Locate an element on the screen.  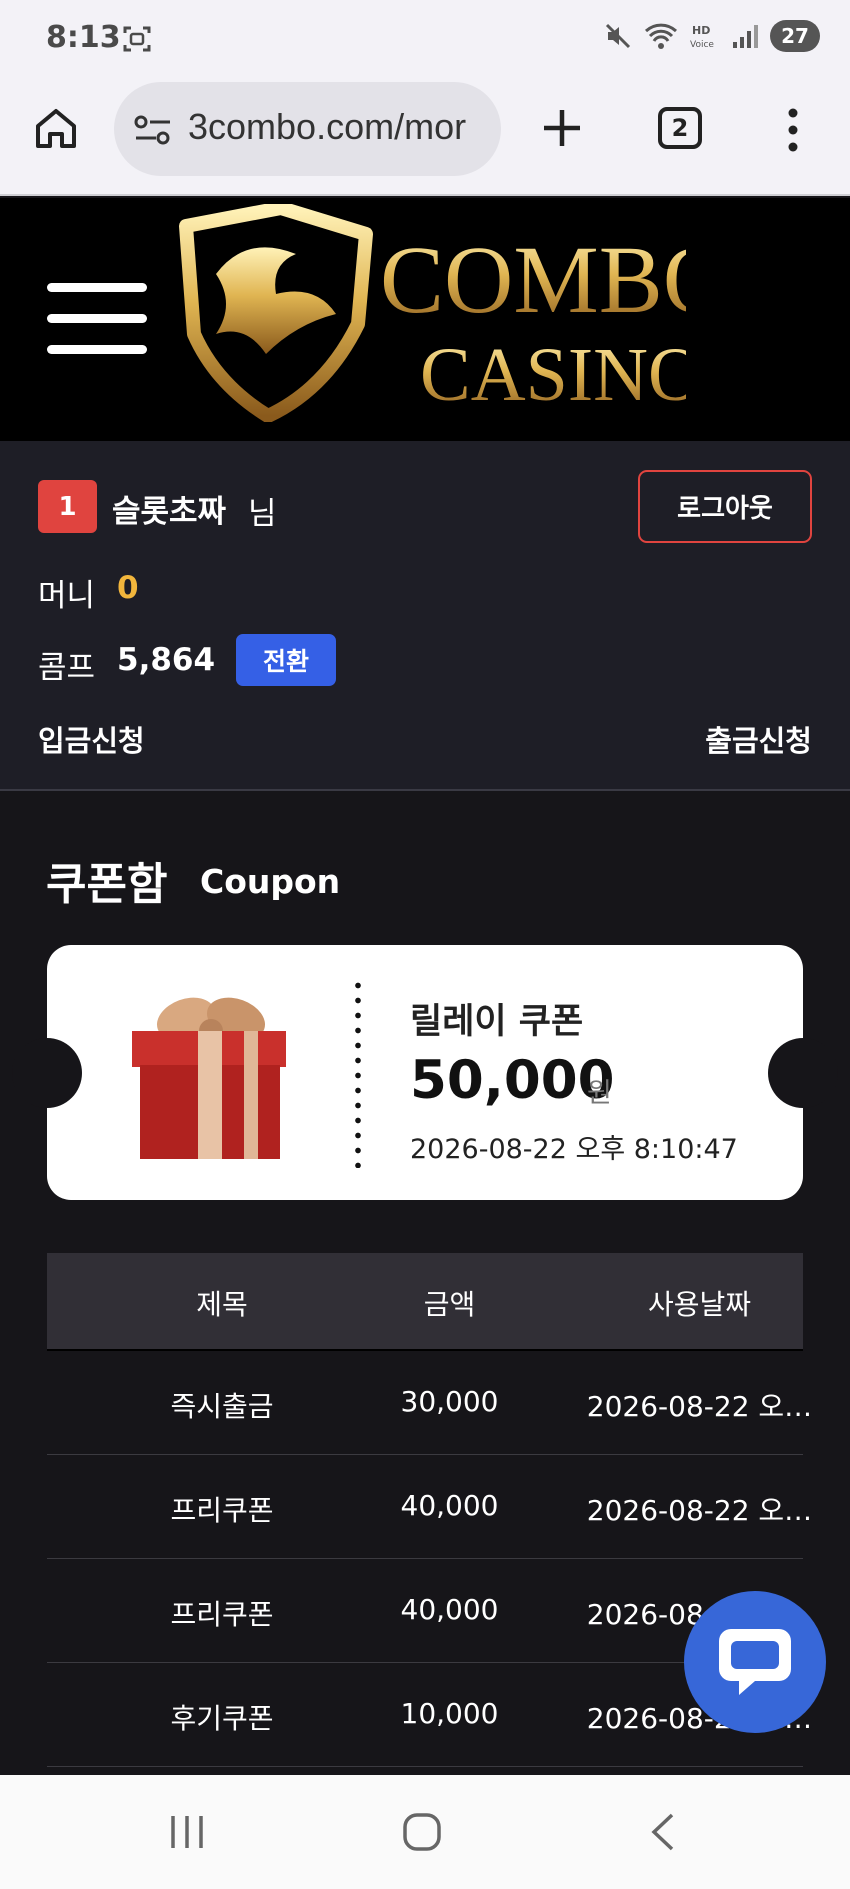
svg-text: HD is located at coordinates (701, 30).